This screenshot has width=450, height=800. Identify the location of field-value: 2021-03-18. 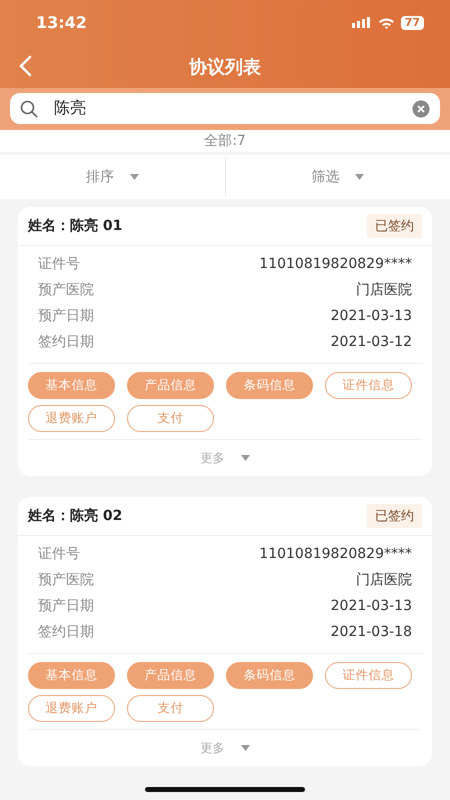
(371, 632).